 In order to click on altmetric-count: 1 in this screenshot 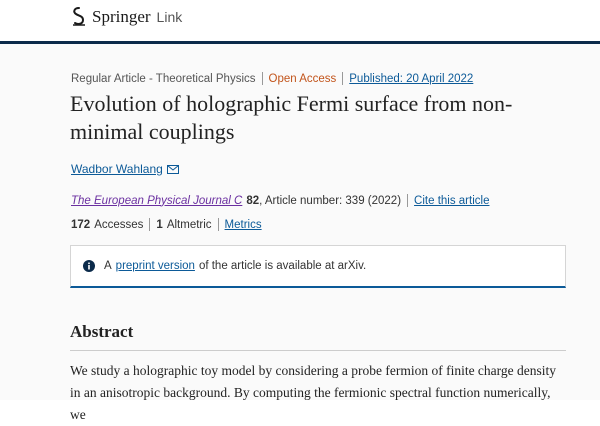, I will do `click(159, 224)`.